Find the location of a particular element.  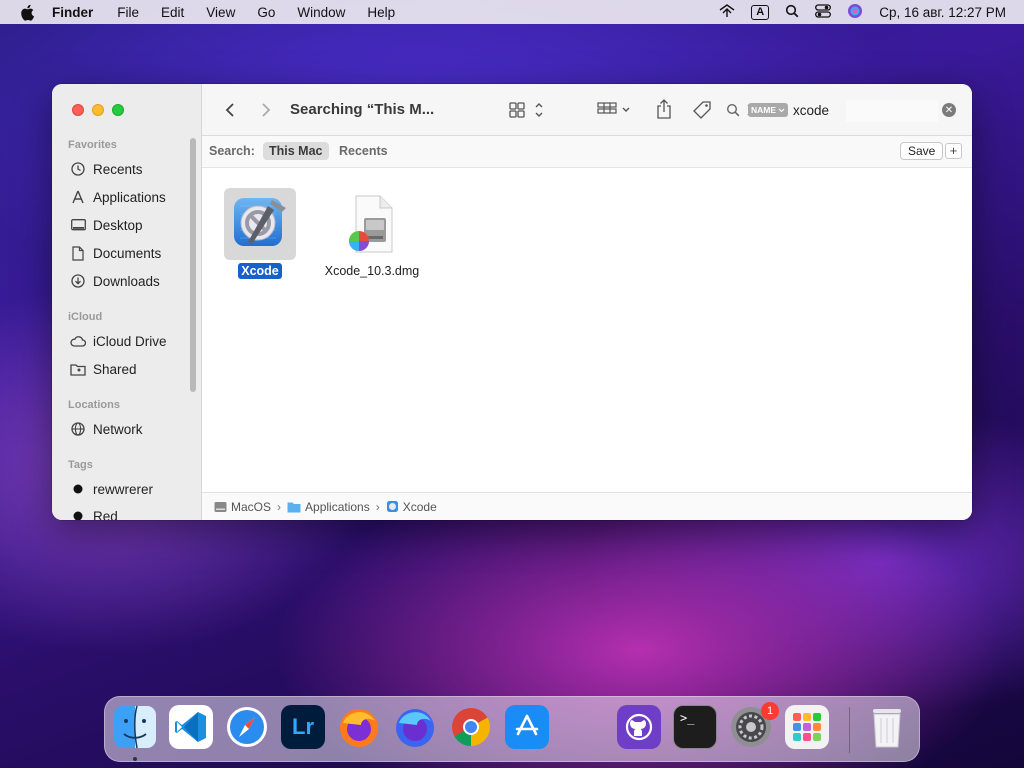

path-segment-macos: MacOS is located at coordinates (242, 507).